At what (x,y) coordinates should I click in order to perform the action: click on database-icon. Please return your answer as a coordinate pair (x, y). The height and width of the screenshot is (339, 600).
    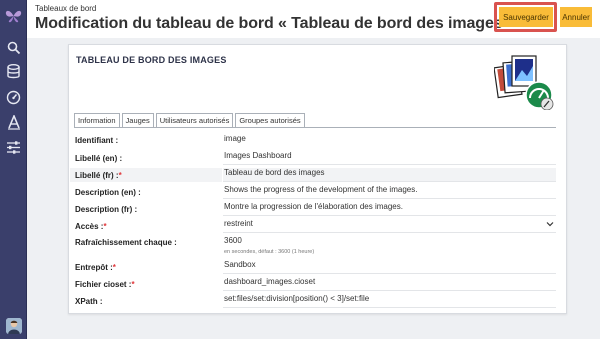
    Looking at the image, I should click on (13, 71).